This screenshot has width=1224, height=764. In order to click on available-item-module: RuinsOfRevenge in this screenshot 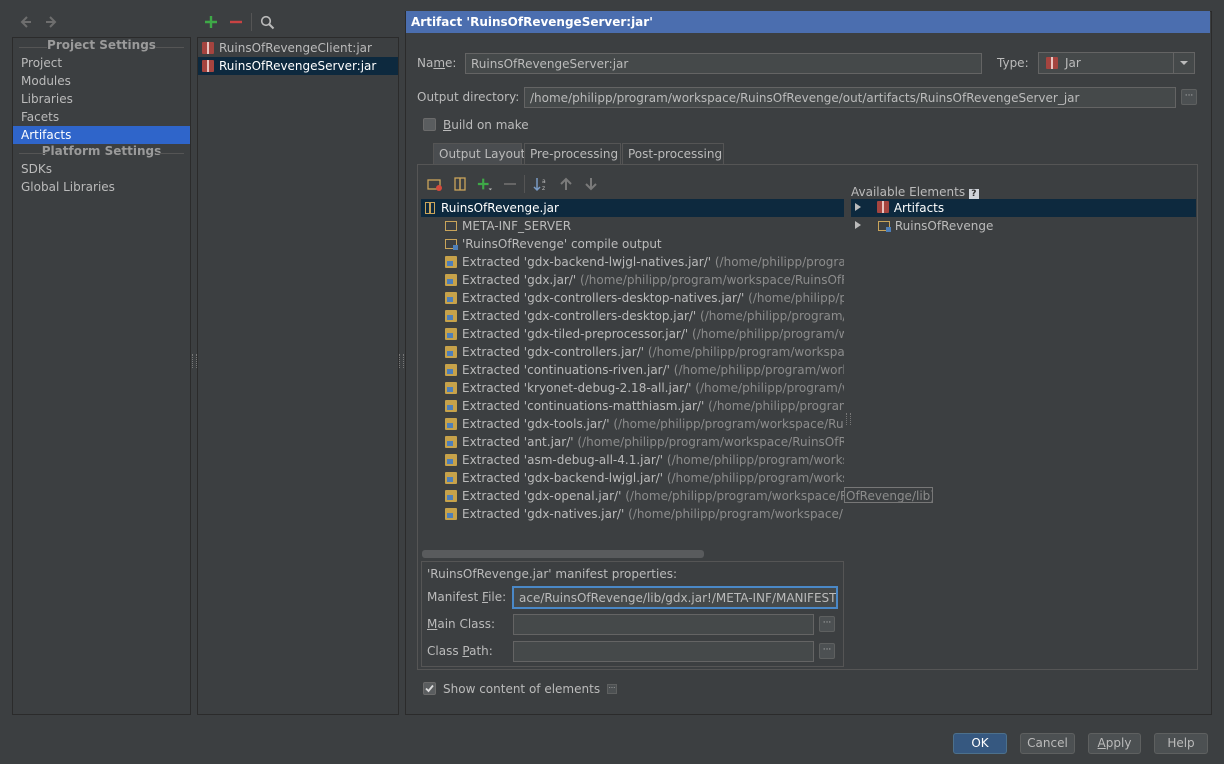, I will do `click(1023, 226)`.